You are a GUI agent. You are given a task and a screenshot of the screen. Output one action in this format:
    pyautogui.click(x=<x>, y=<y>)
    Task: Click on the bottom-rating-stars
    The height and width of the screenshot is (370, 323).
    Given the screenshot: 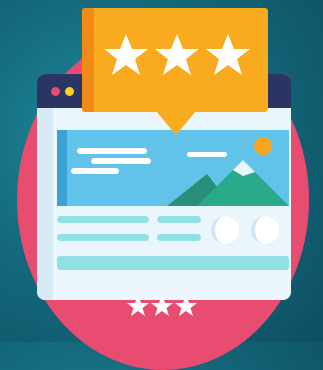 What is the action you would take?
    pyautogui.click(x=162, y=305)
    